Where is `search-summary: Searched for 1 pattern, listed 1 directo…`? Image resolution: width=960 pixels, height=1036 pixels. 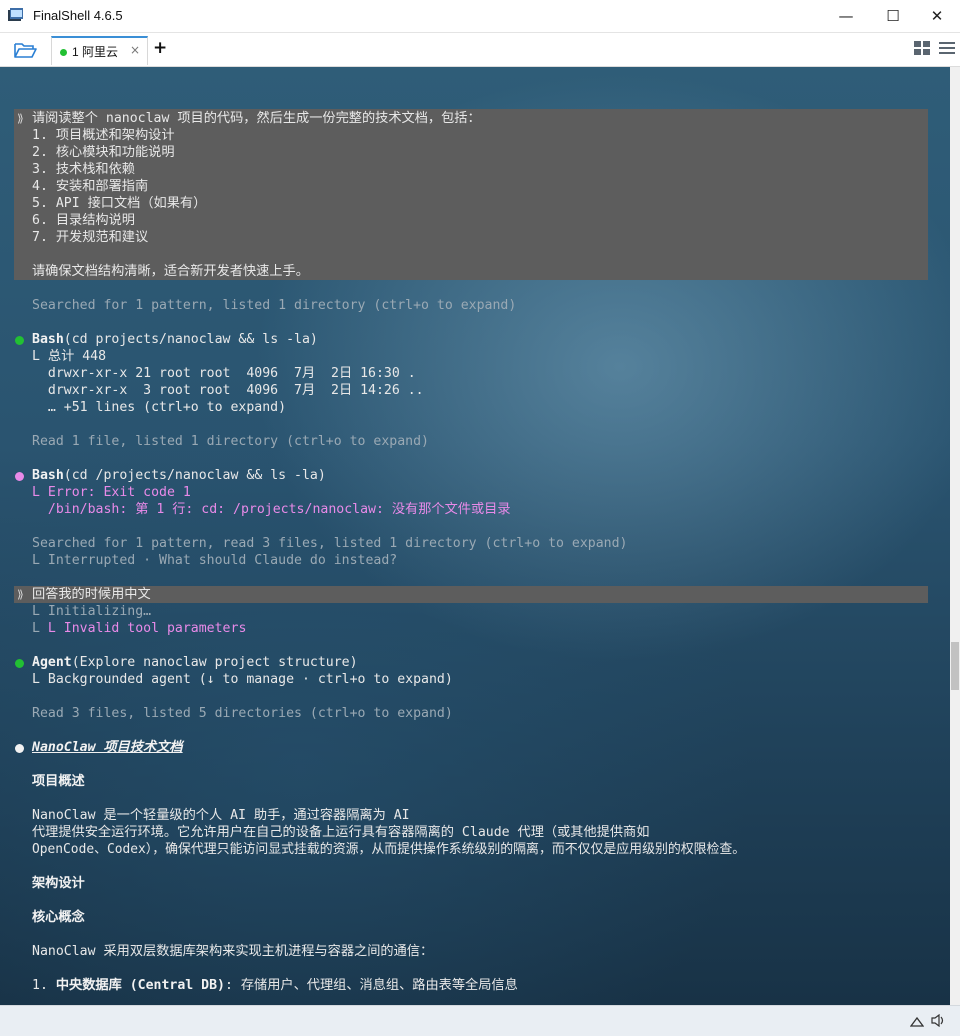 search-summary: Searched for 1 pattern, listed 1 directo… is located at coordinates (274, 305).